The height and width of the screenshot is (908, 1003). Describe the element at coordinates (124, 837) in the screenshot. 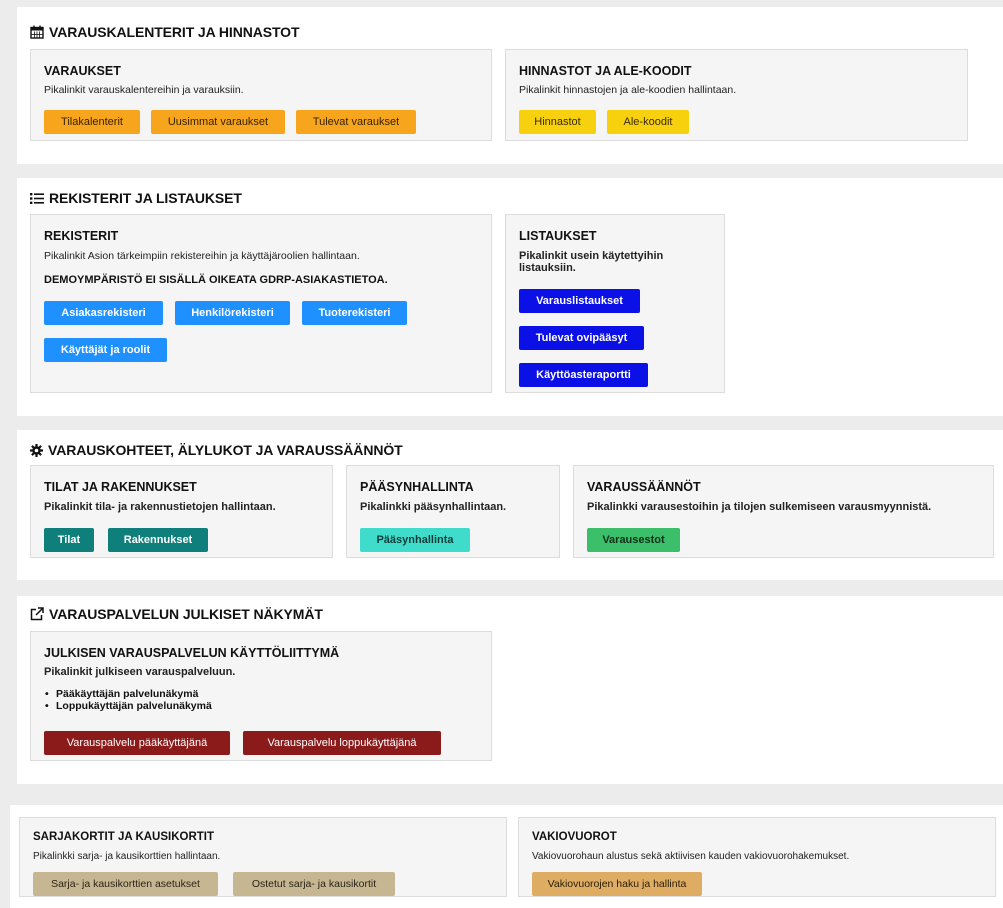

I see `card-title: SARJAKORTIT JA KAUSIKORTIT` at that location.